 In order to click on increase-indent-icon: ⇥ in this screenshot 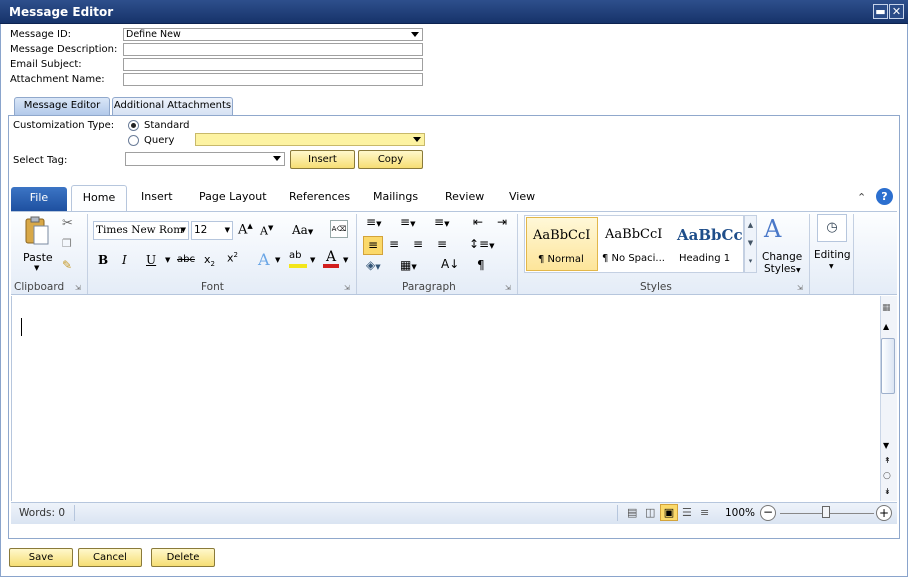, I will do `click(502, 222)`.